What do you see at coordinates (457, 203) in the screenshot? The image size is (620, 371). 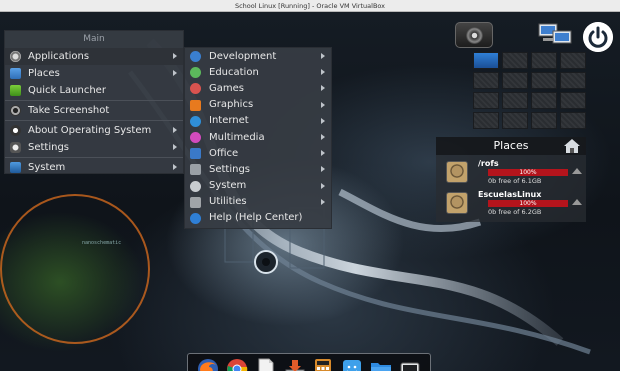 I see `hard-drive-icon` at bounding box center [457, 203].